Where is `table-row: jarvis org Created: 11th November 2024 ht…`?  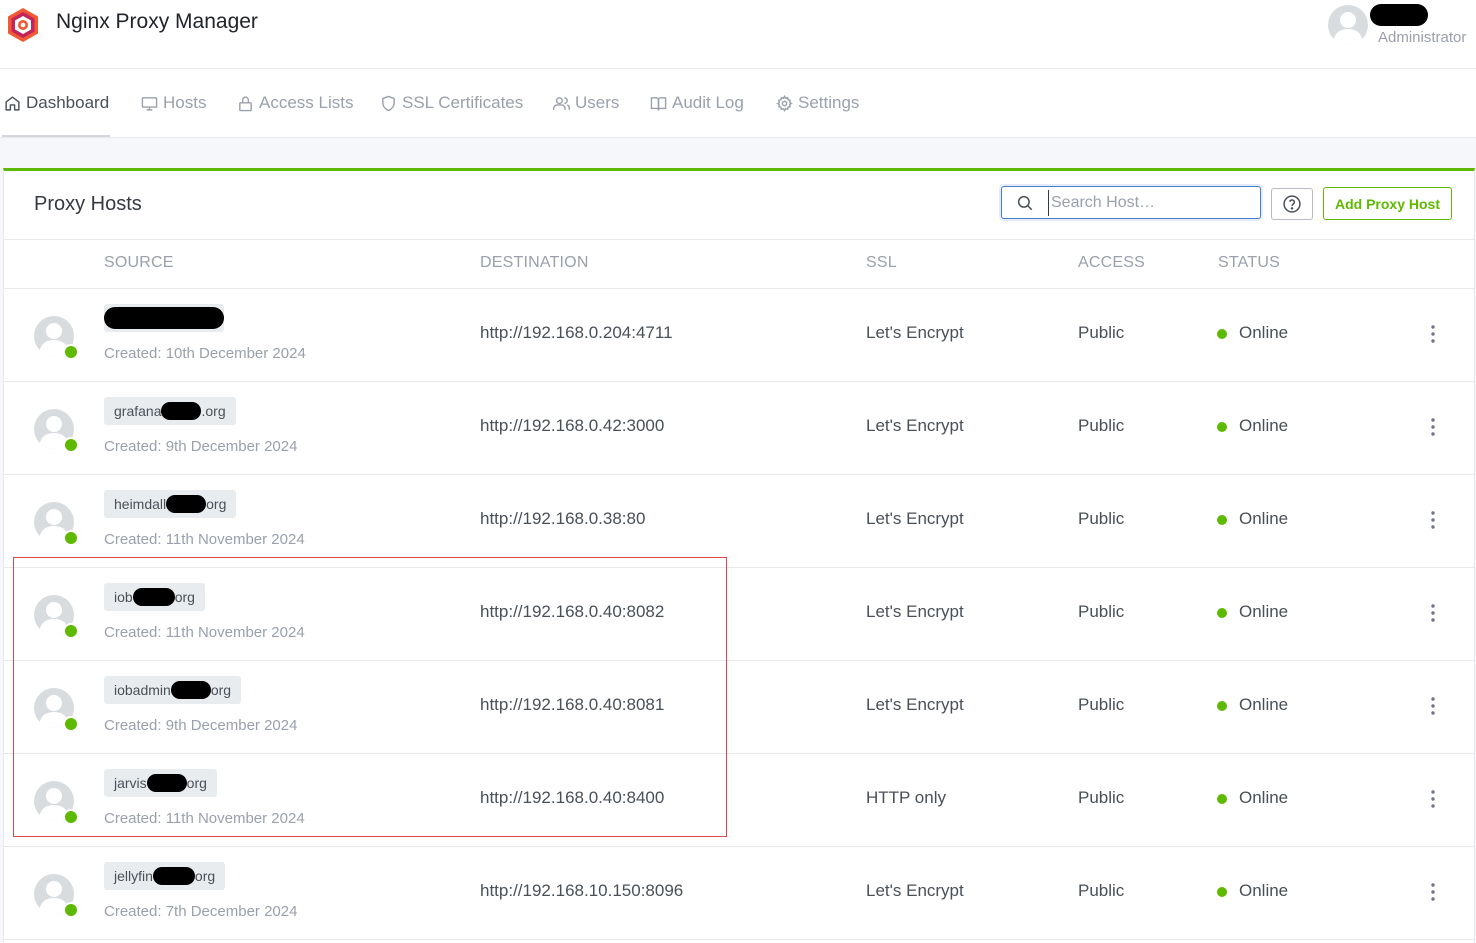 table-row: jarvis org Created: 11th November 2024 ht… is located at coordinates (739, 800).